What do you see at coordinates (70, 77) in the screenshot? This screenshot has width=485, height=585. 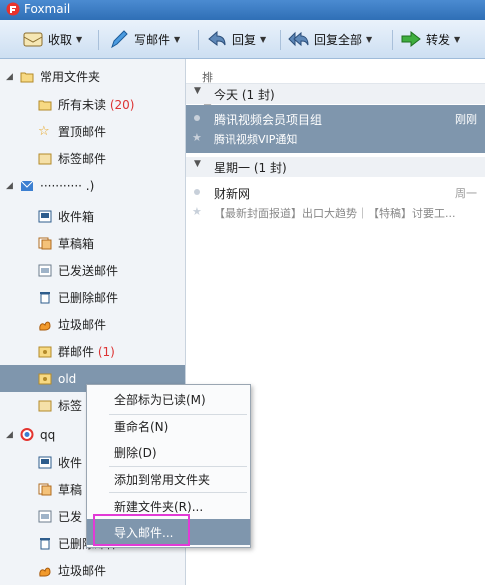 I see `favorites-label: 常用文件夹` at bounding box center [70, 77].